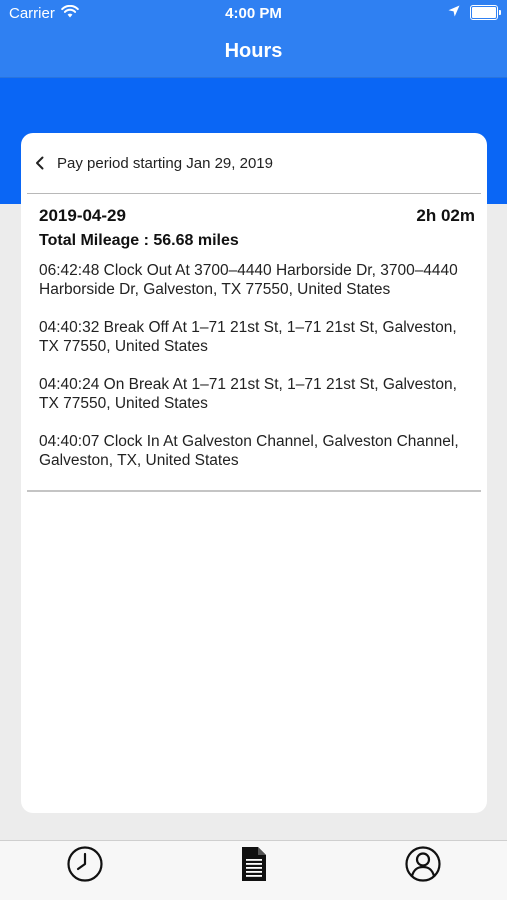 This screenshot has height=900, width=507. I want to click on battery-icon, so click(485, 12).